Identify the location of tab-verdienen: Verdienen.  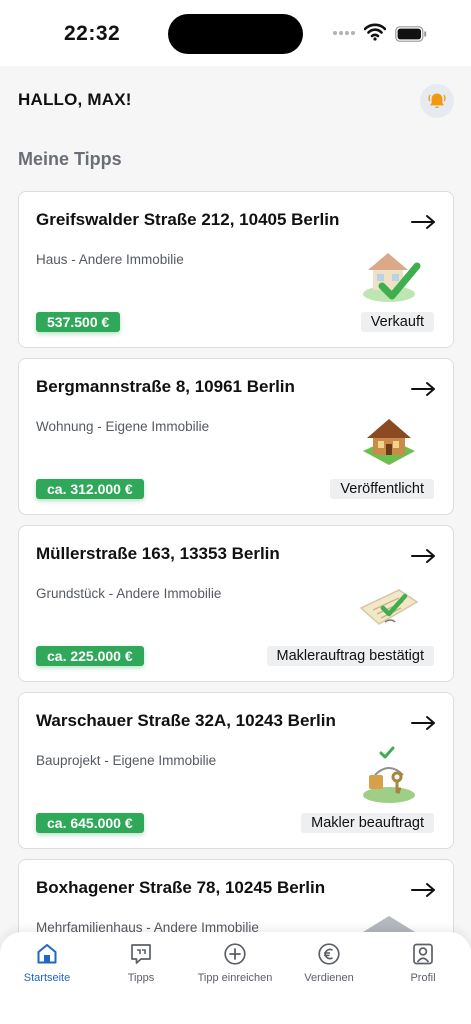
(329, 972).